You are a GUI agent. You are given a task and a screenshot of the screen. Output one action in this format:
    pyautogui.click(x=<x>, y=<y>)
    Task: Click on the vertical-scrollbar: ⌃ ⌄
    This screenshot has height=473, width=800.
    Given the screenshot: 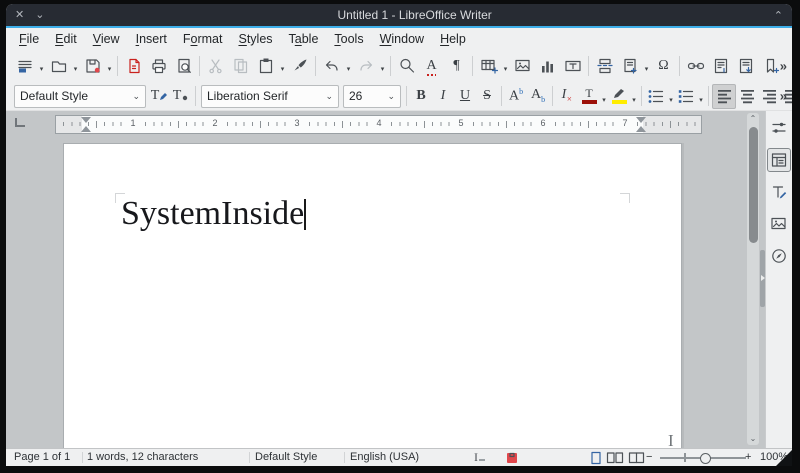 What is the action you would take?
    pyautogui.click(x=753, y=279)
    